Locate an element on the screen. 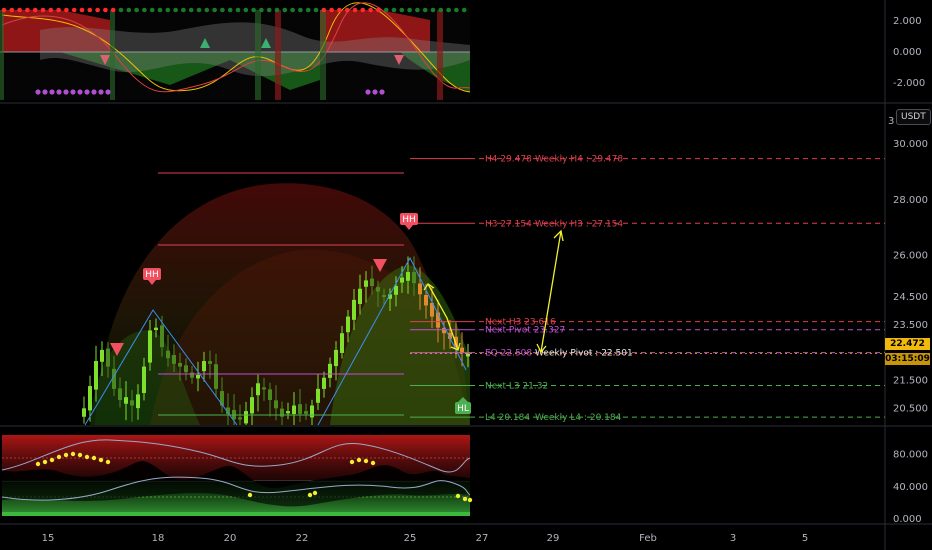 The height and width of the screenshot is (550, 932). time-tick-label: 29 is located at coordinates (553, 538).